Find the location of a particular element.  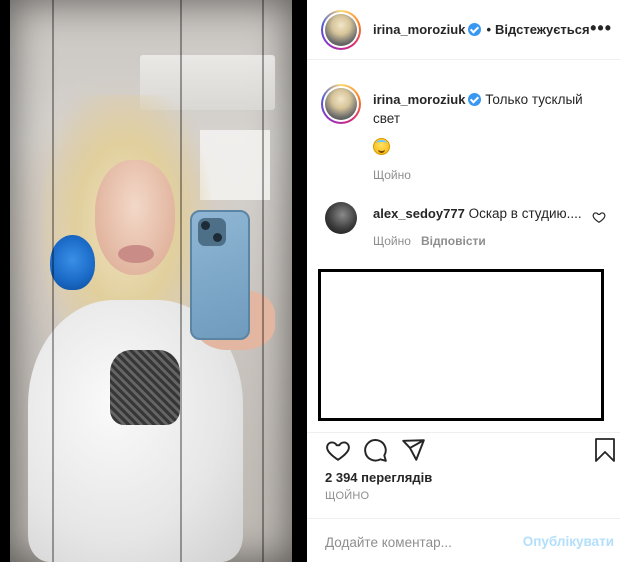

post-header: irina_moroziuk • Відстежується ••• is located at coordinates (463, 30).